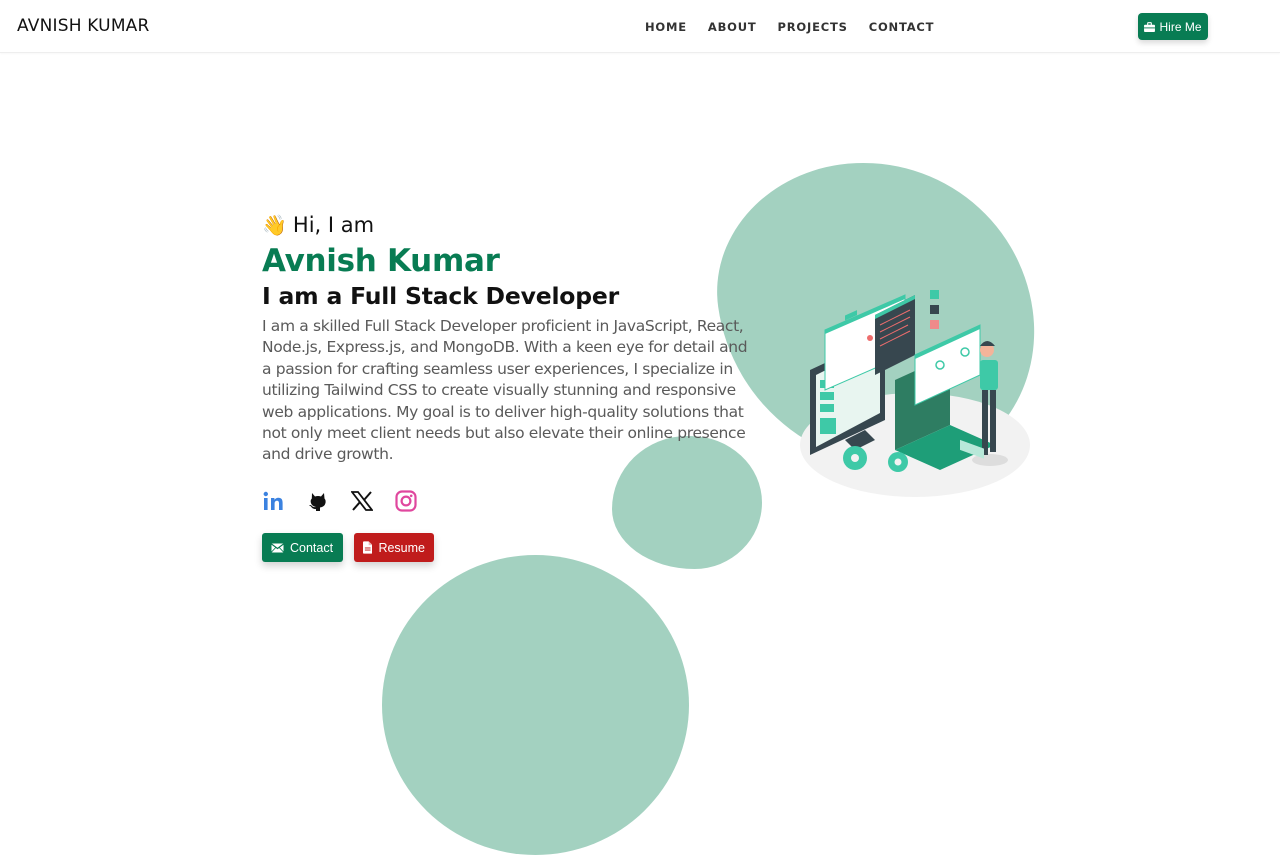 The height and width of the screenshot is (855, 1280). I want to click on contact-label: Contact, so click(312, 547).